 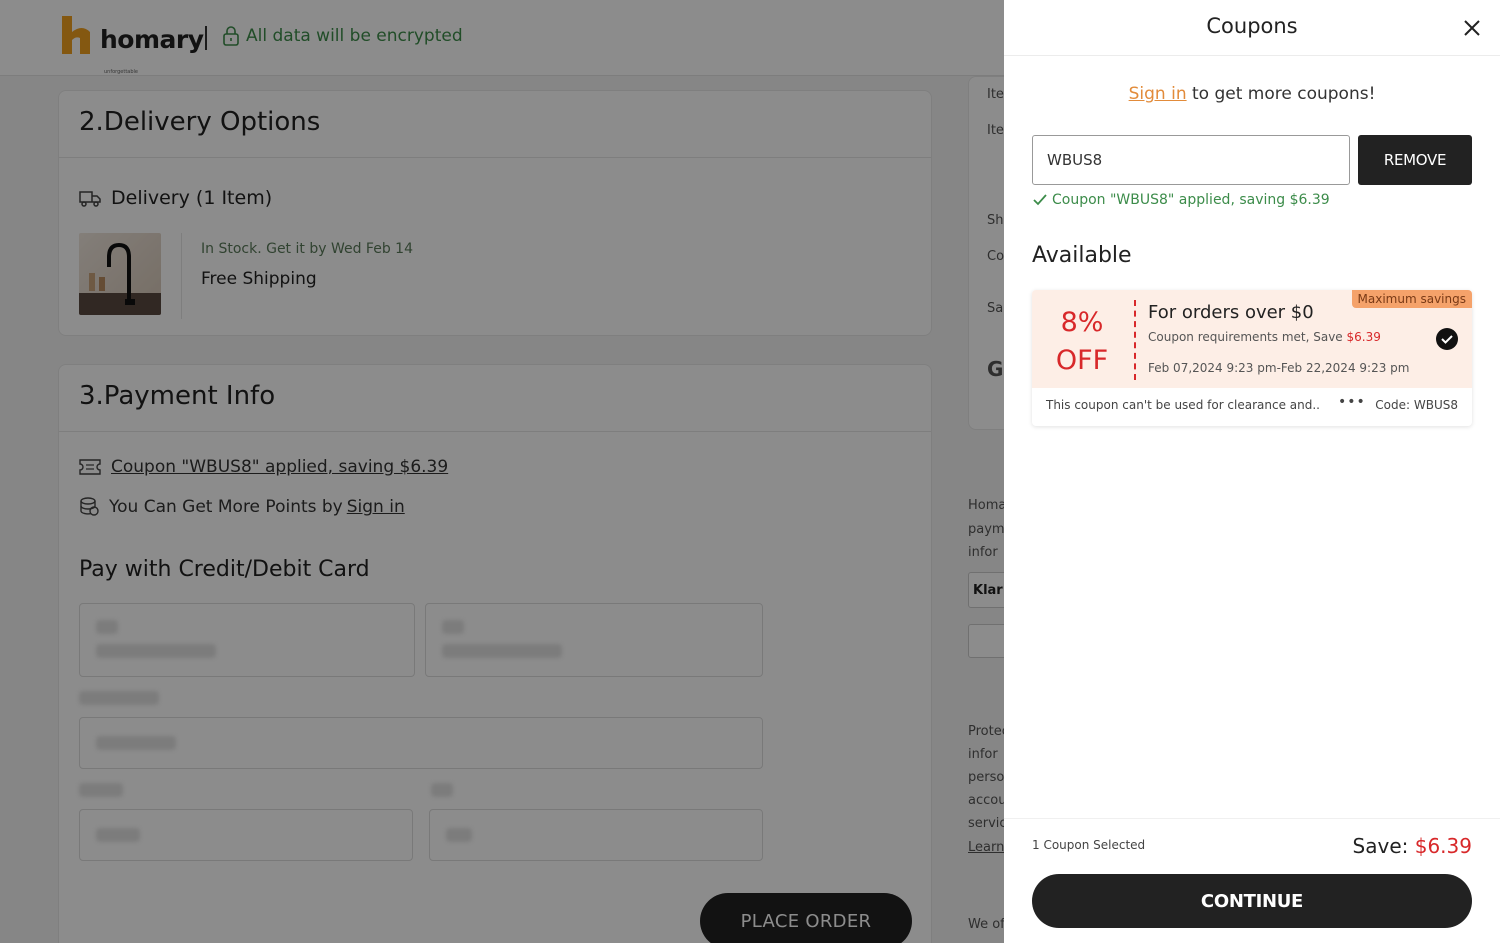 I want to click on continue-button: CONTINUE, so click(x=1252, y=901).